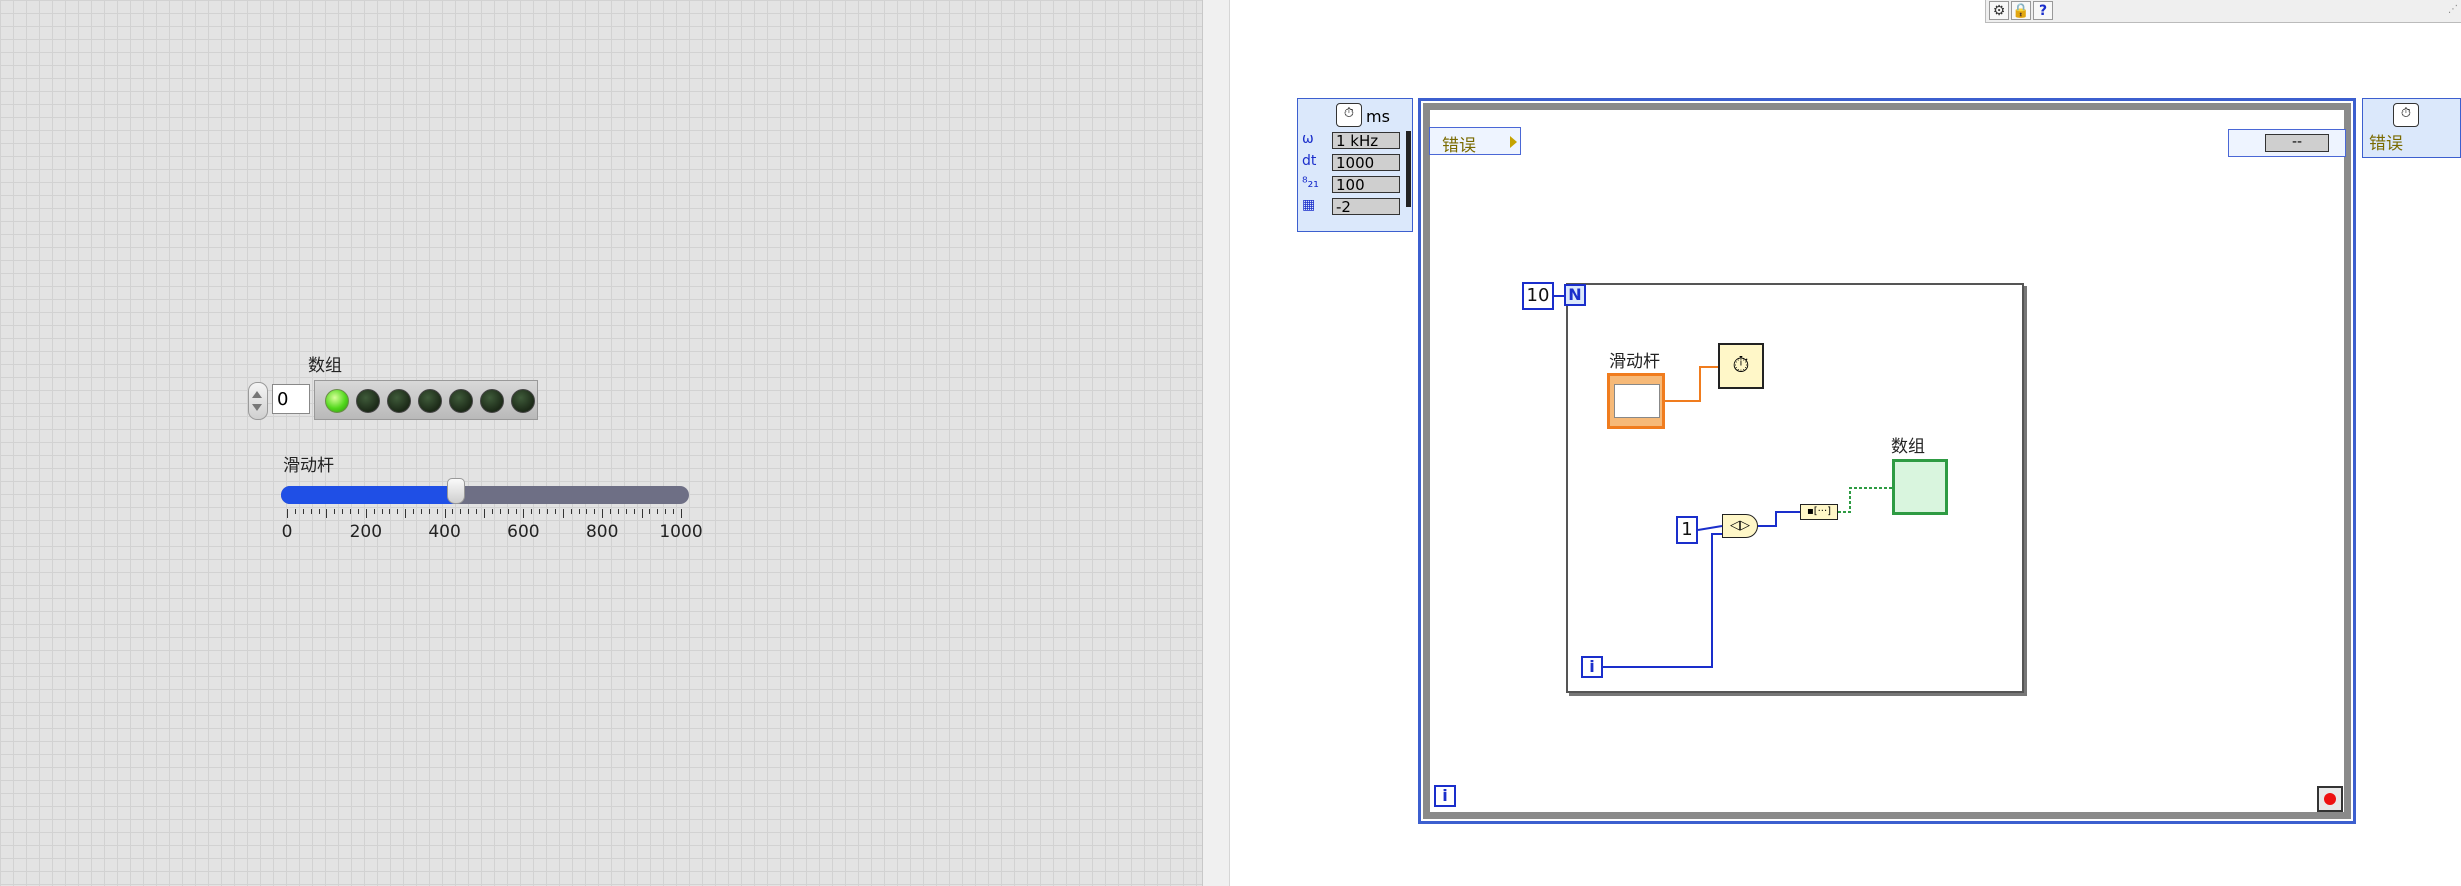 Image resolution: width=2461 pixels, height=886 pixels. Describe the element at coordinates (1819, 512) in the screenshot. I see `number-to-boolean-array-icon: ▪[···]` at that location.